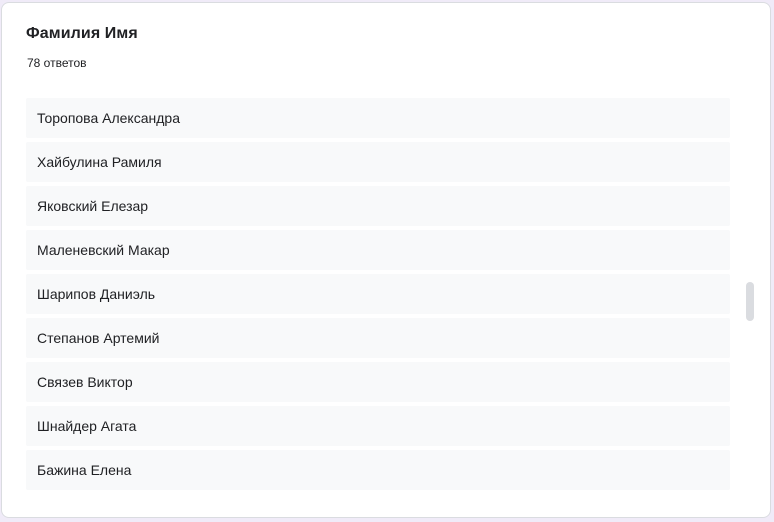 This screenshot has width=774, height=522. I want to click on response-item: Яковский Елезар, so click(378, 206).